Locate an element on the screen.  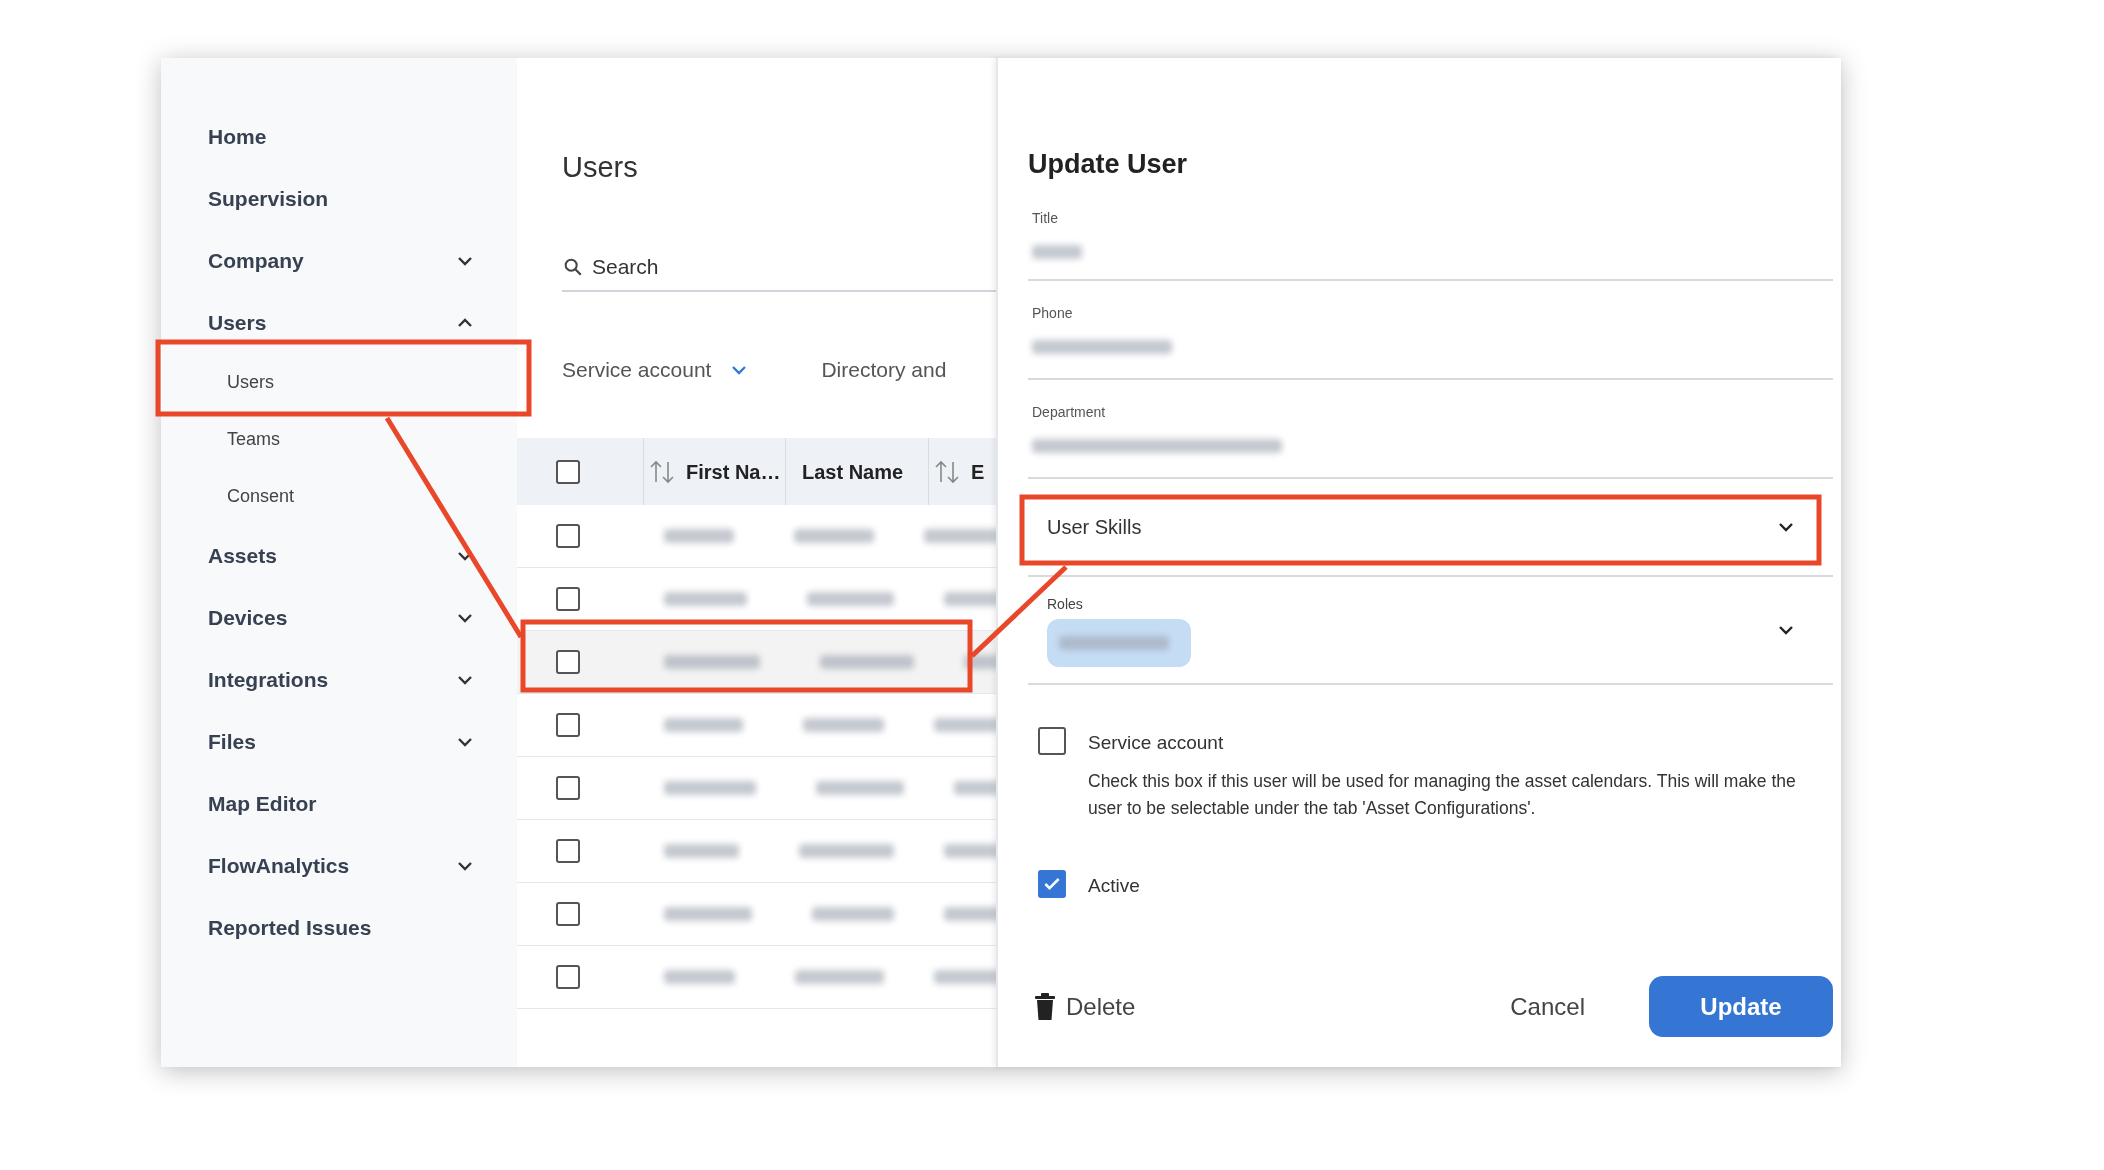
filter-dropdown: Service account is located at coordinates (657, 370).